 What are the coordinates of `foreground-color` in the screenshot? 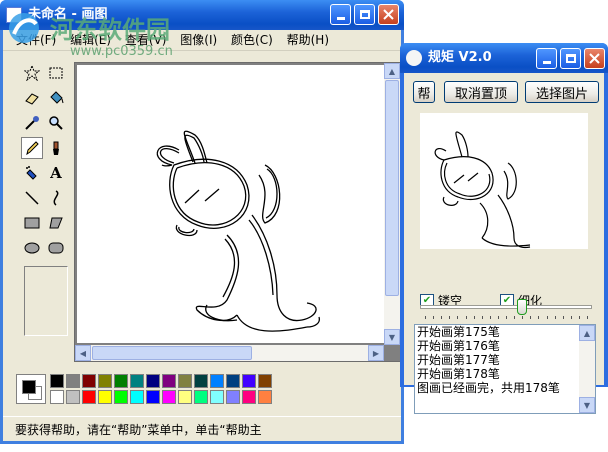 It's located at (29, 387).